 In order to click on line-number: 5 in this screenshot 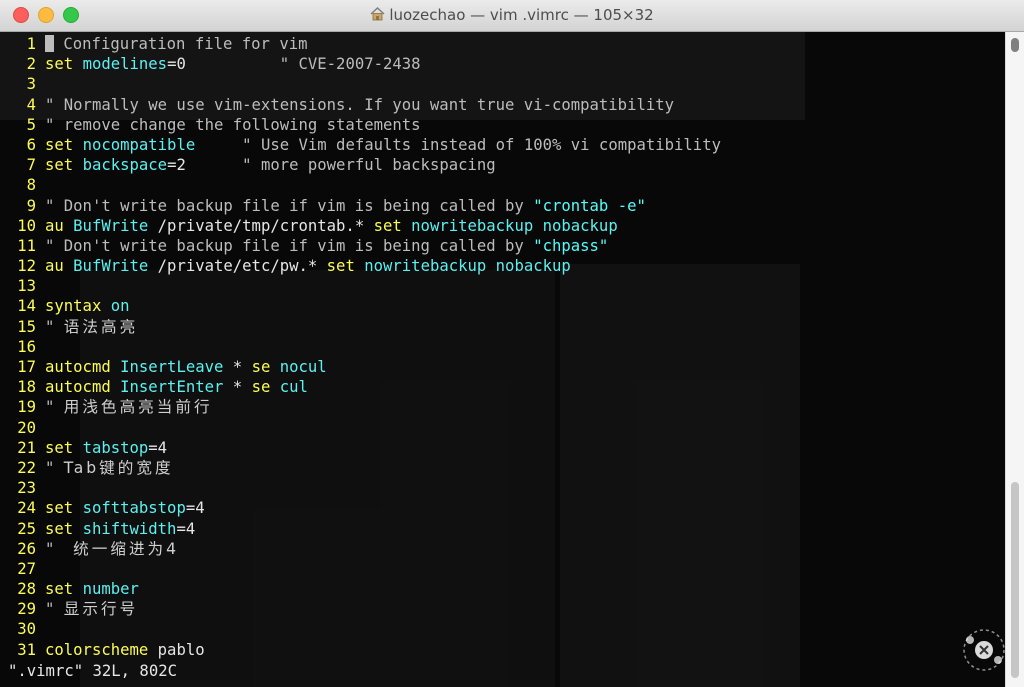, I will do `click(31, 124)`.